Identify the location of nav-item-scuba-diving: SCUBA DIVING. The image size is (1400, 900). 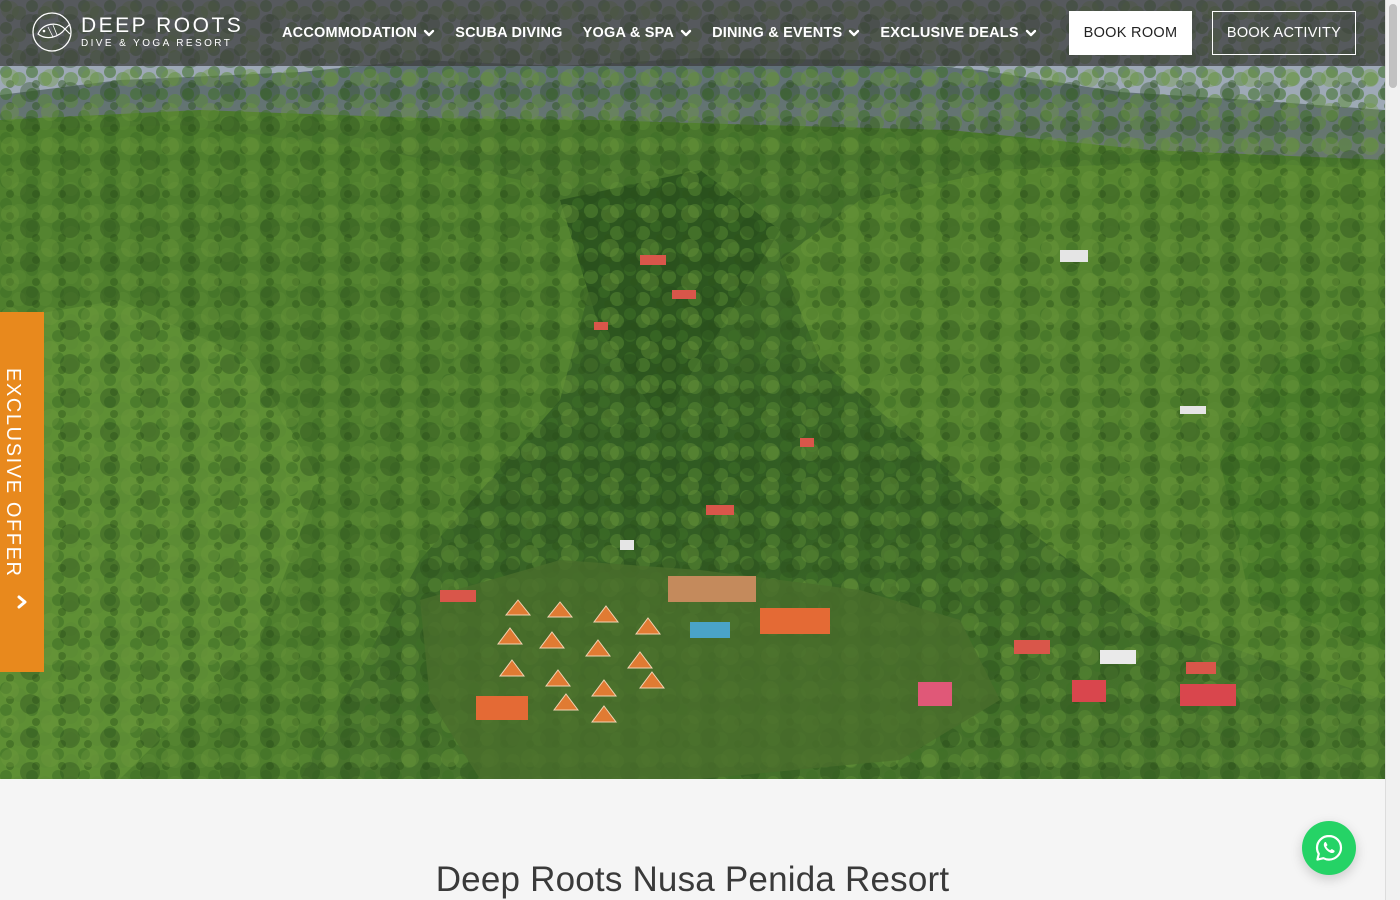
(508, 33).